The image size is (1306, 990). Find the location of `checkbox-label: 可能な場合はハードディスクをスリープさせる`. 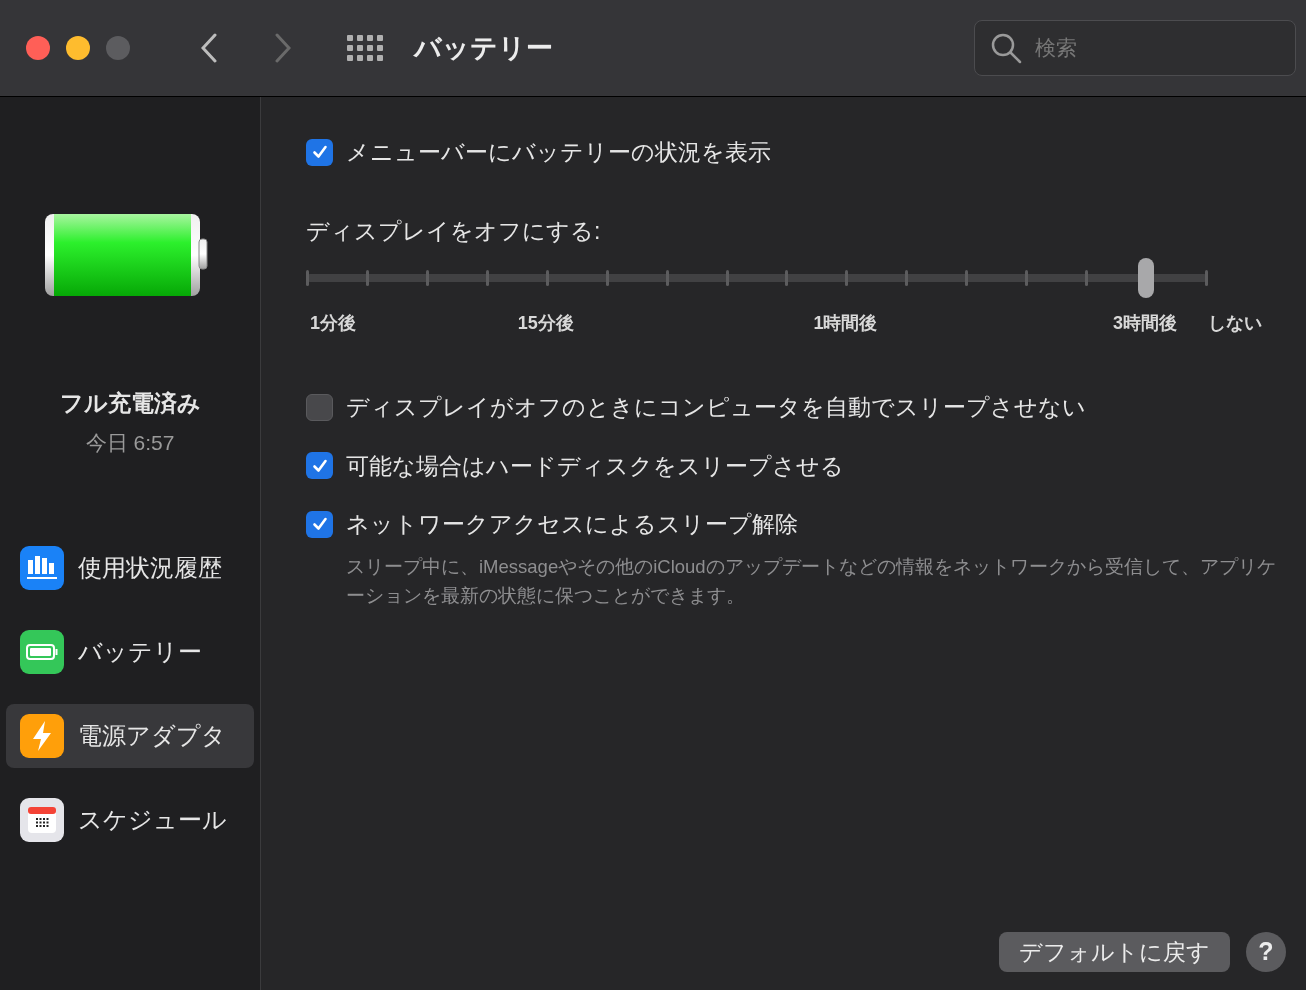

checkbox-label: 可能な場合はハードディスクをスリープさせる is located at coordinates (595, 466).